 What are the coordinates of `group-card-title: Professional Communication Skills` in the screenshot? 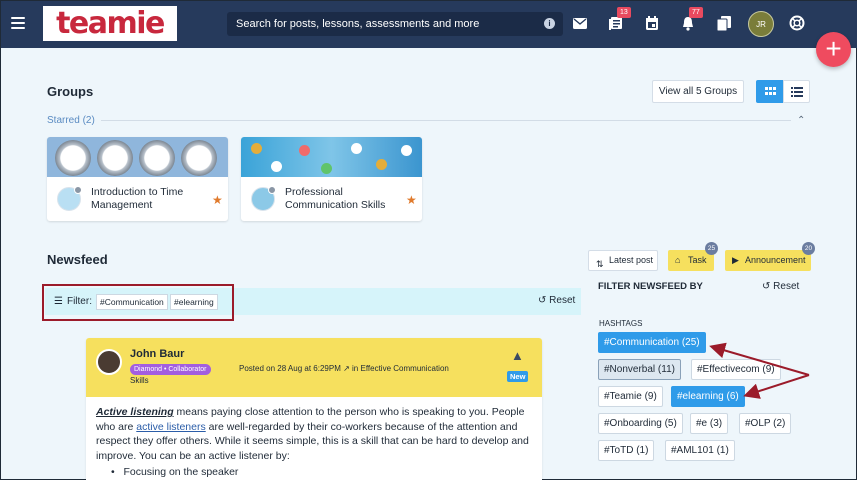 It's located at (344, 199).